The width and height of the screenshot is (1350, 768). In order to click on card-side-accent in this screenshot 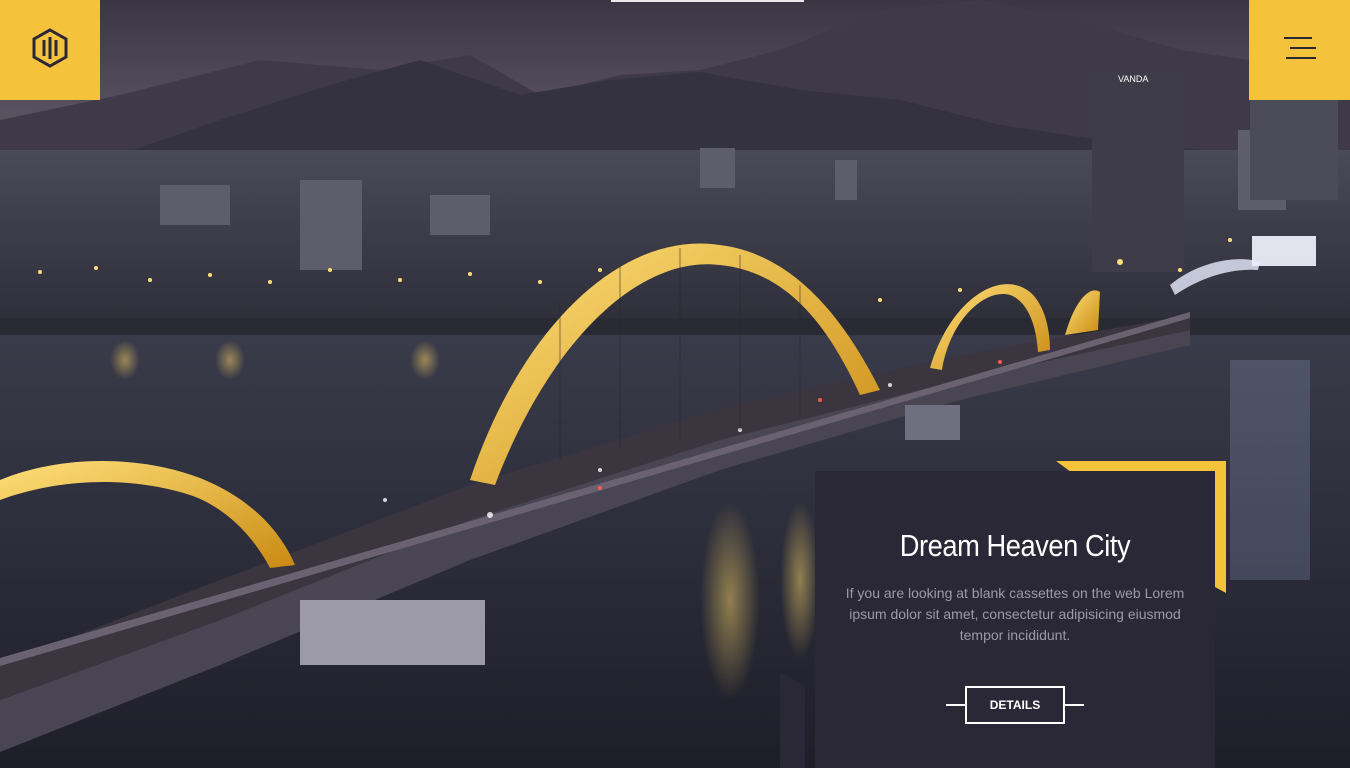, I will do `click(792, 720)`.